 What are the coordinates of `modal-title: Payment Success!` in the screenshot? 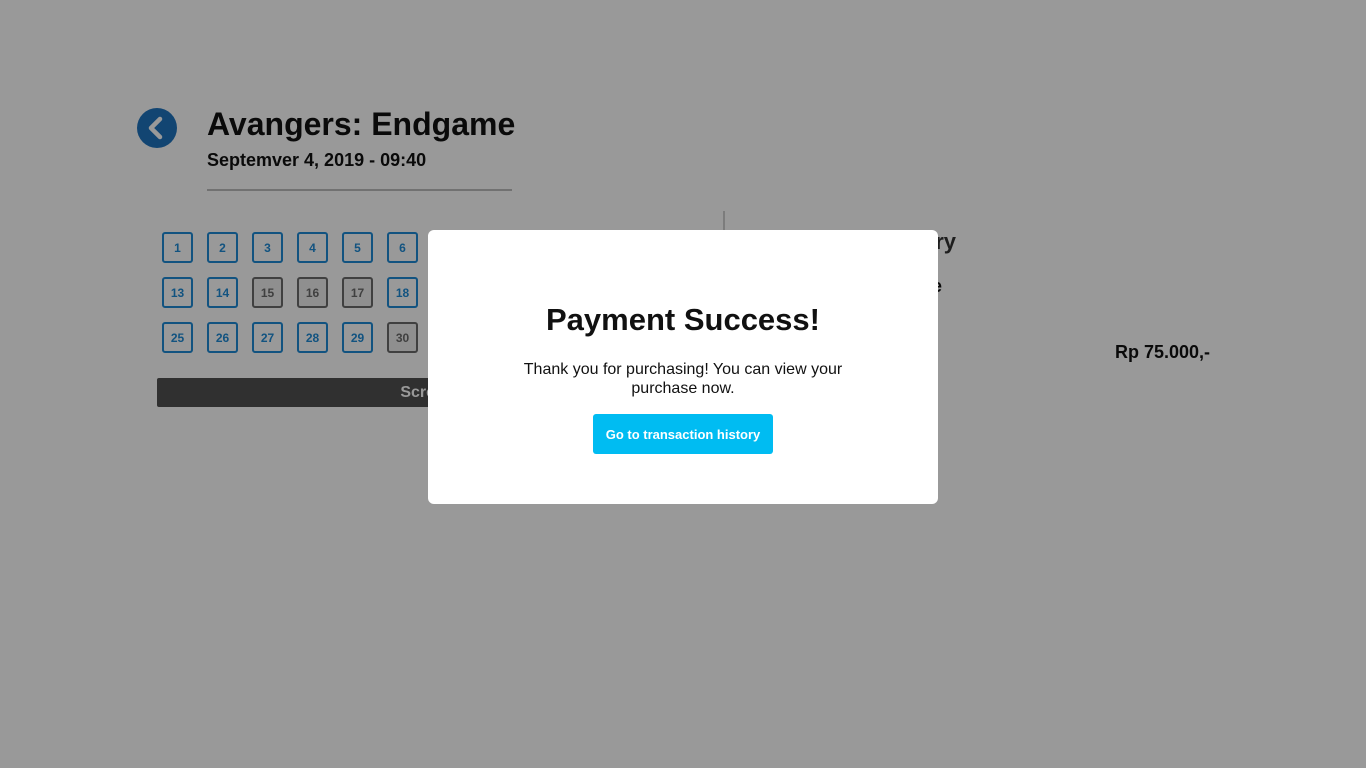 It's located at (683, 319).